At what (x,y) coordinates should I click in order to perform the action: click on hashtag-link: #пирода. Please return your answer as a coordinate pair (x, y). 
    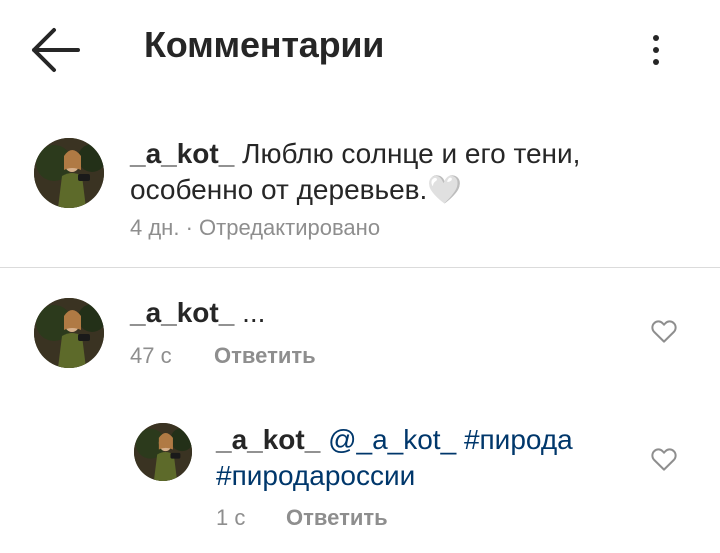
    Looking at the image, I should click on (518, 439).